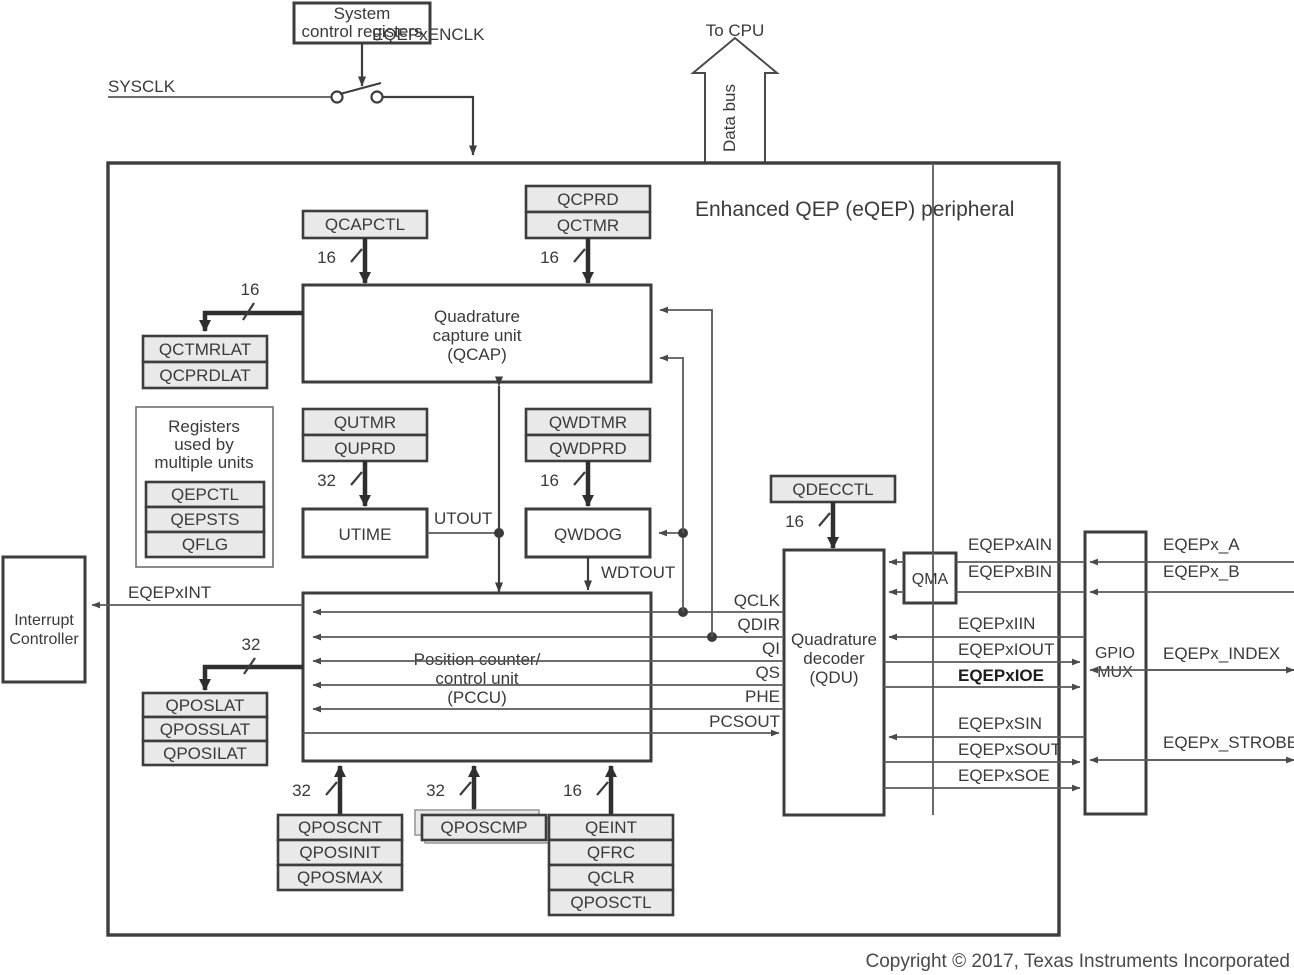 This screenshot has height=975, width=1294. What do you see at coordinates (142, 86) in the screenshot?
I see `sysclk-label: SYSCLK` at bounding box center [142, 86].